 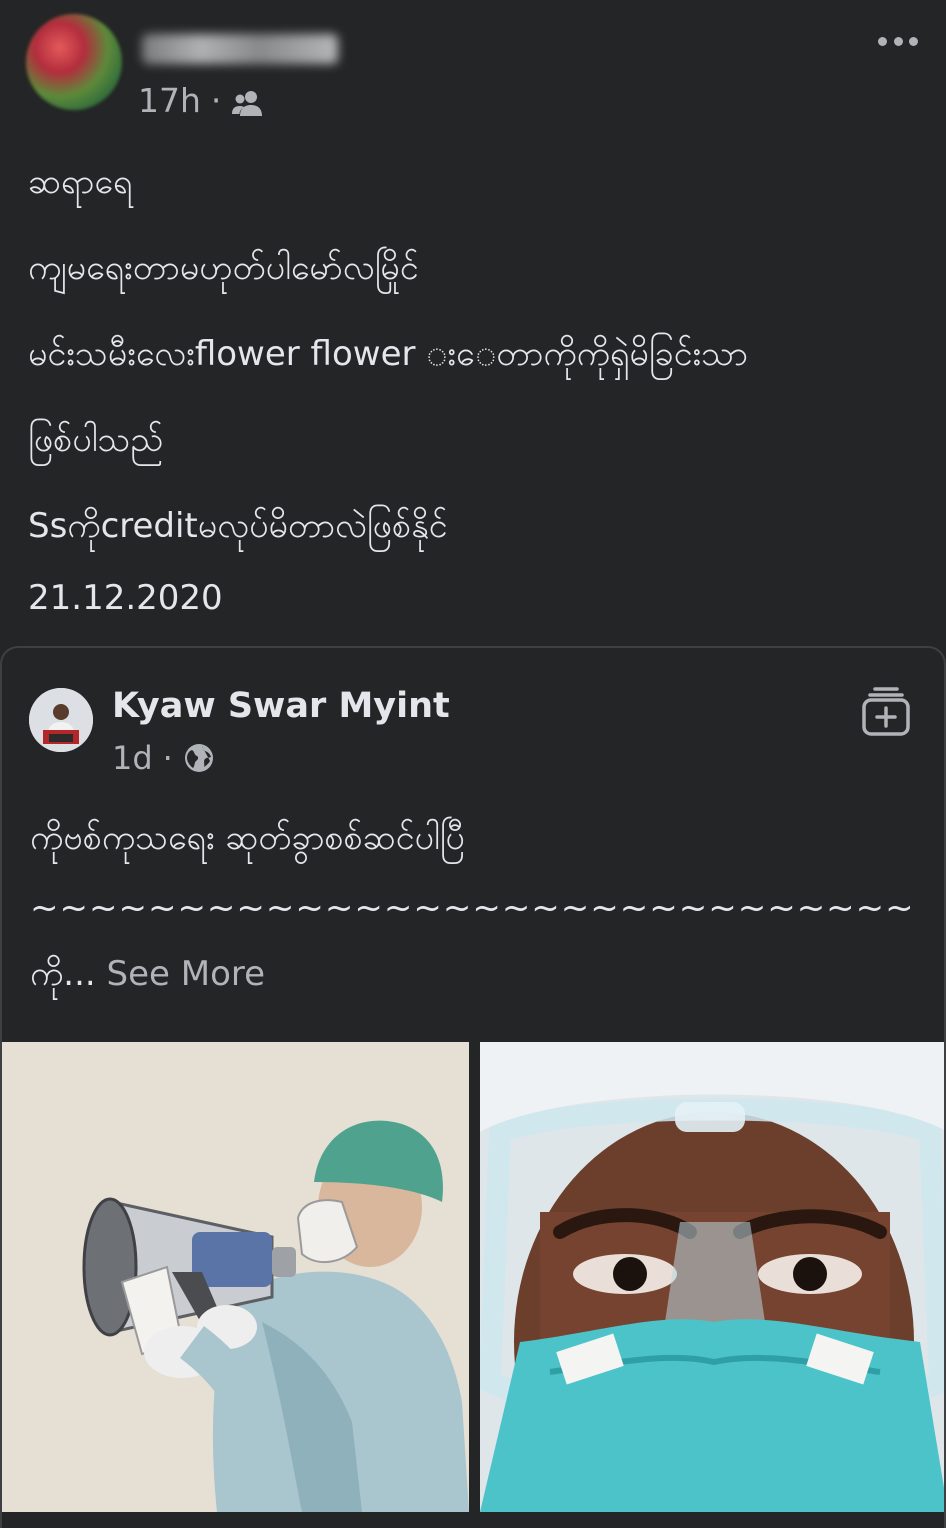 What do you see at coordinates (132, 758) in the screenshot?
I see `shared-post-time: 1d` at bounding box center [132, 758].